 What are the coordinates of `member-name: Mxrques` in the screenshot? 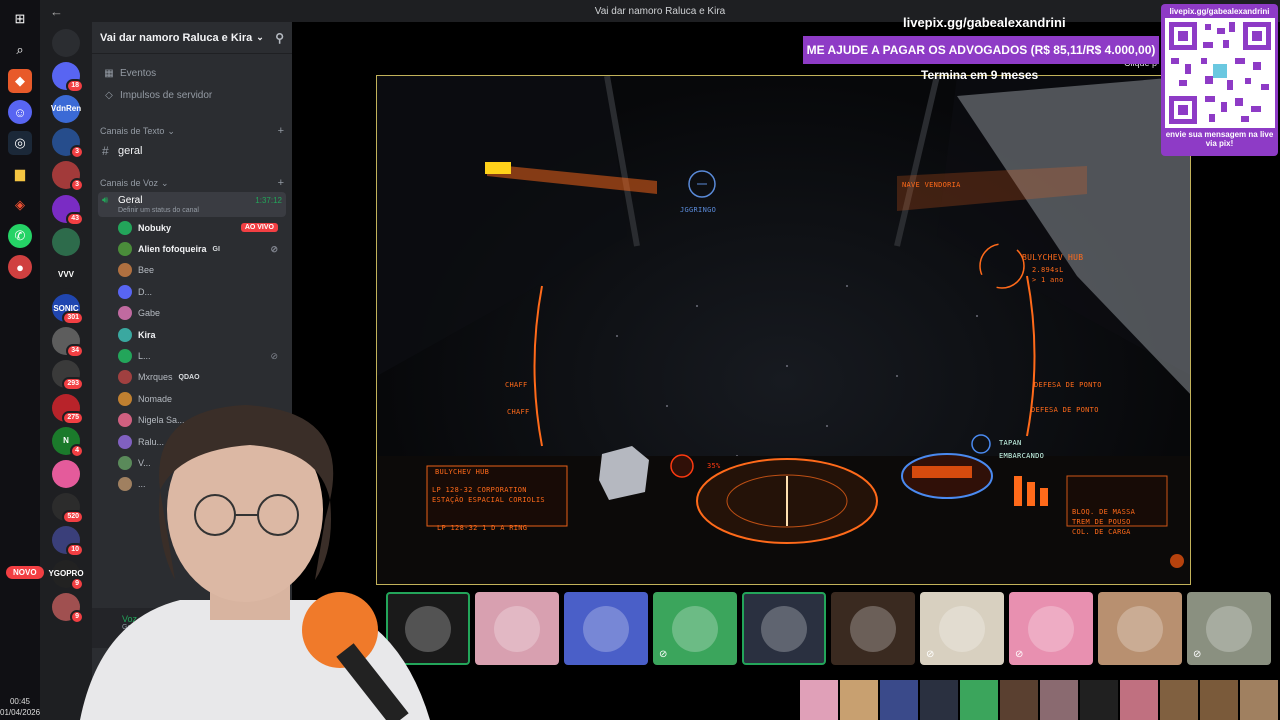 It's located at (155, 377).